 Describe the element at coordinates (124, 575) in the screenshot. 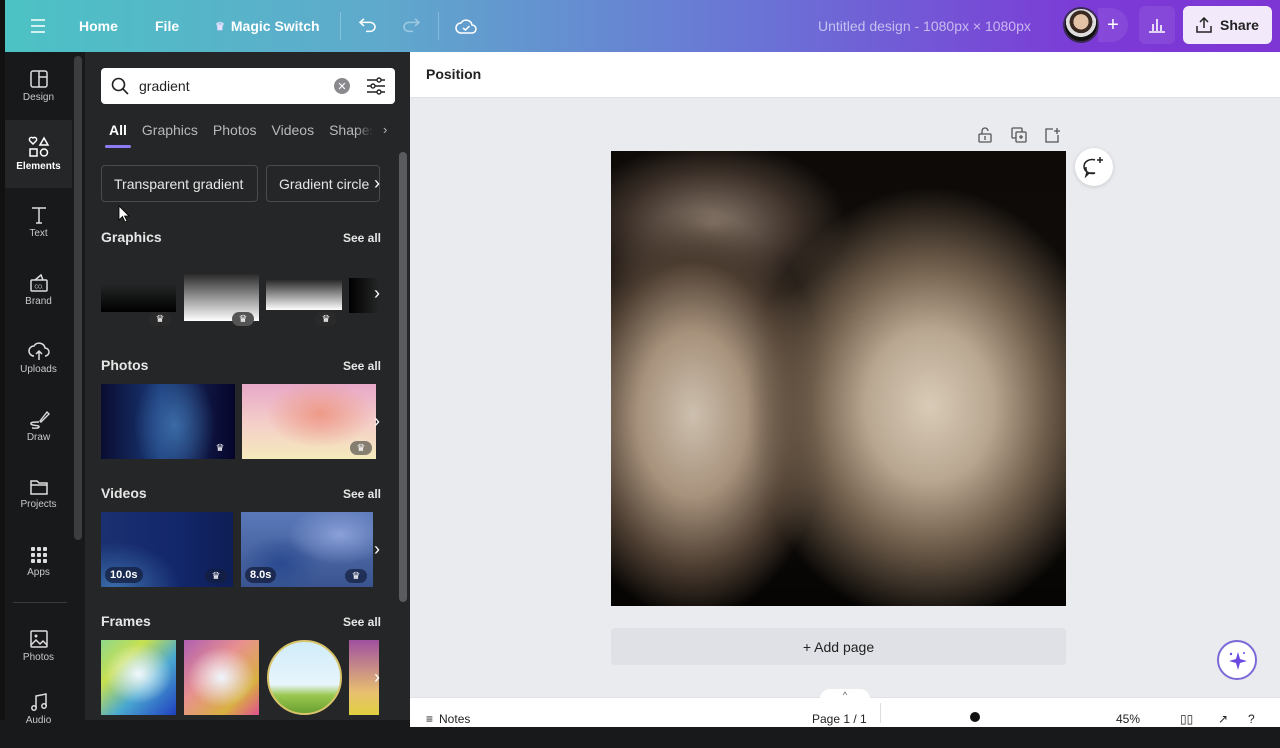

I see `video-duration: 10.0s` at that location.